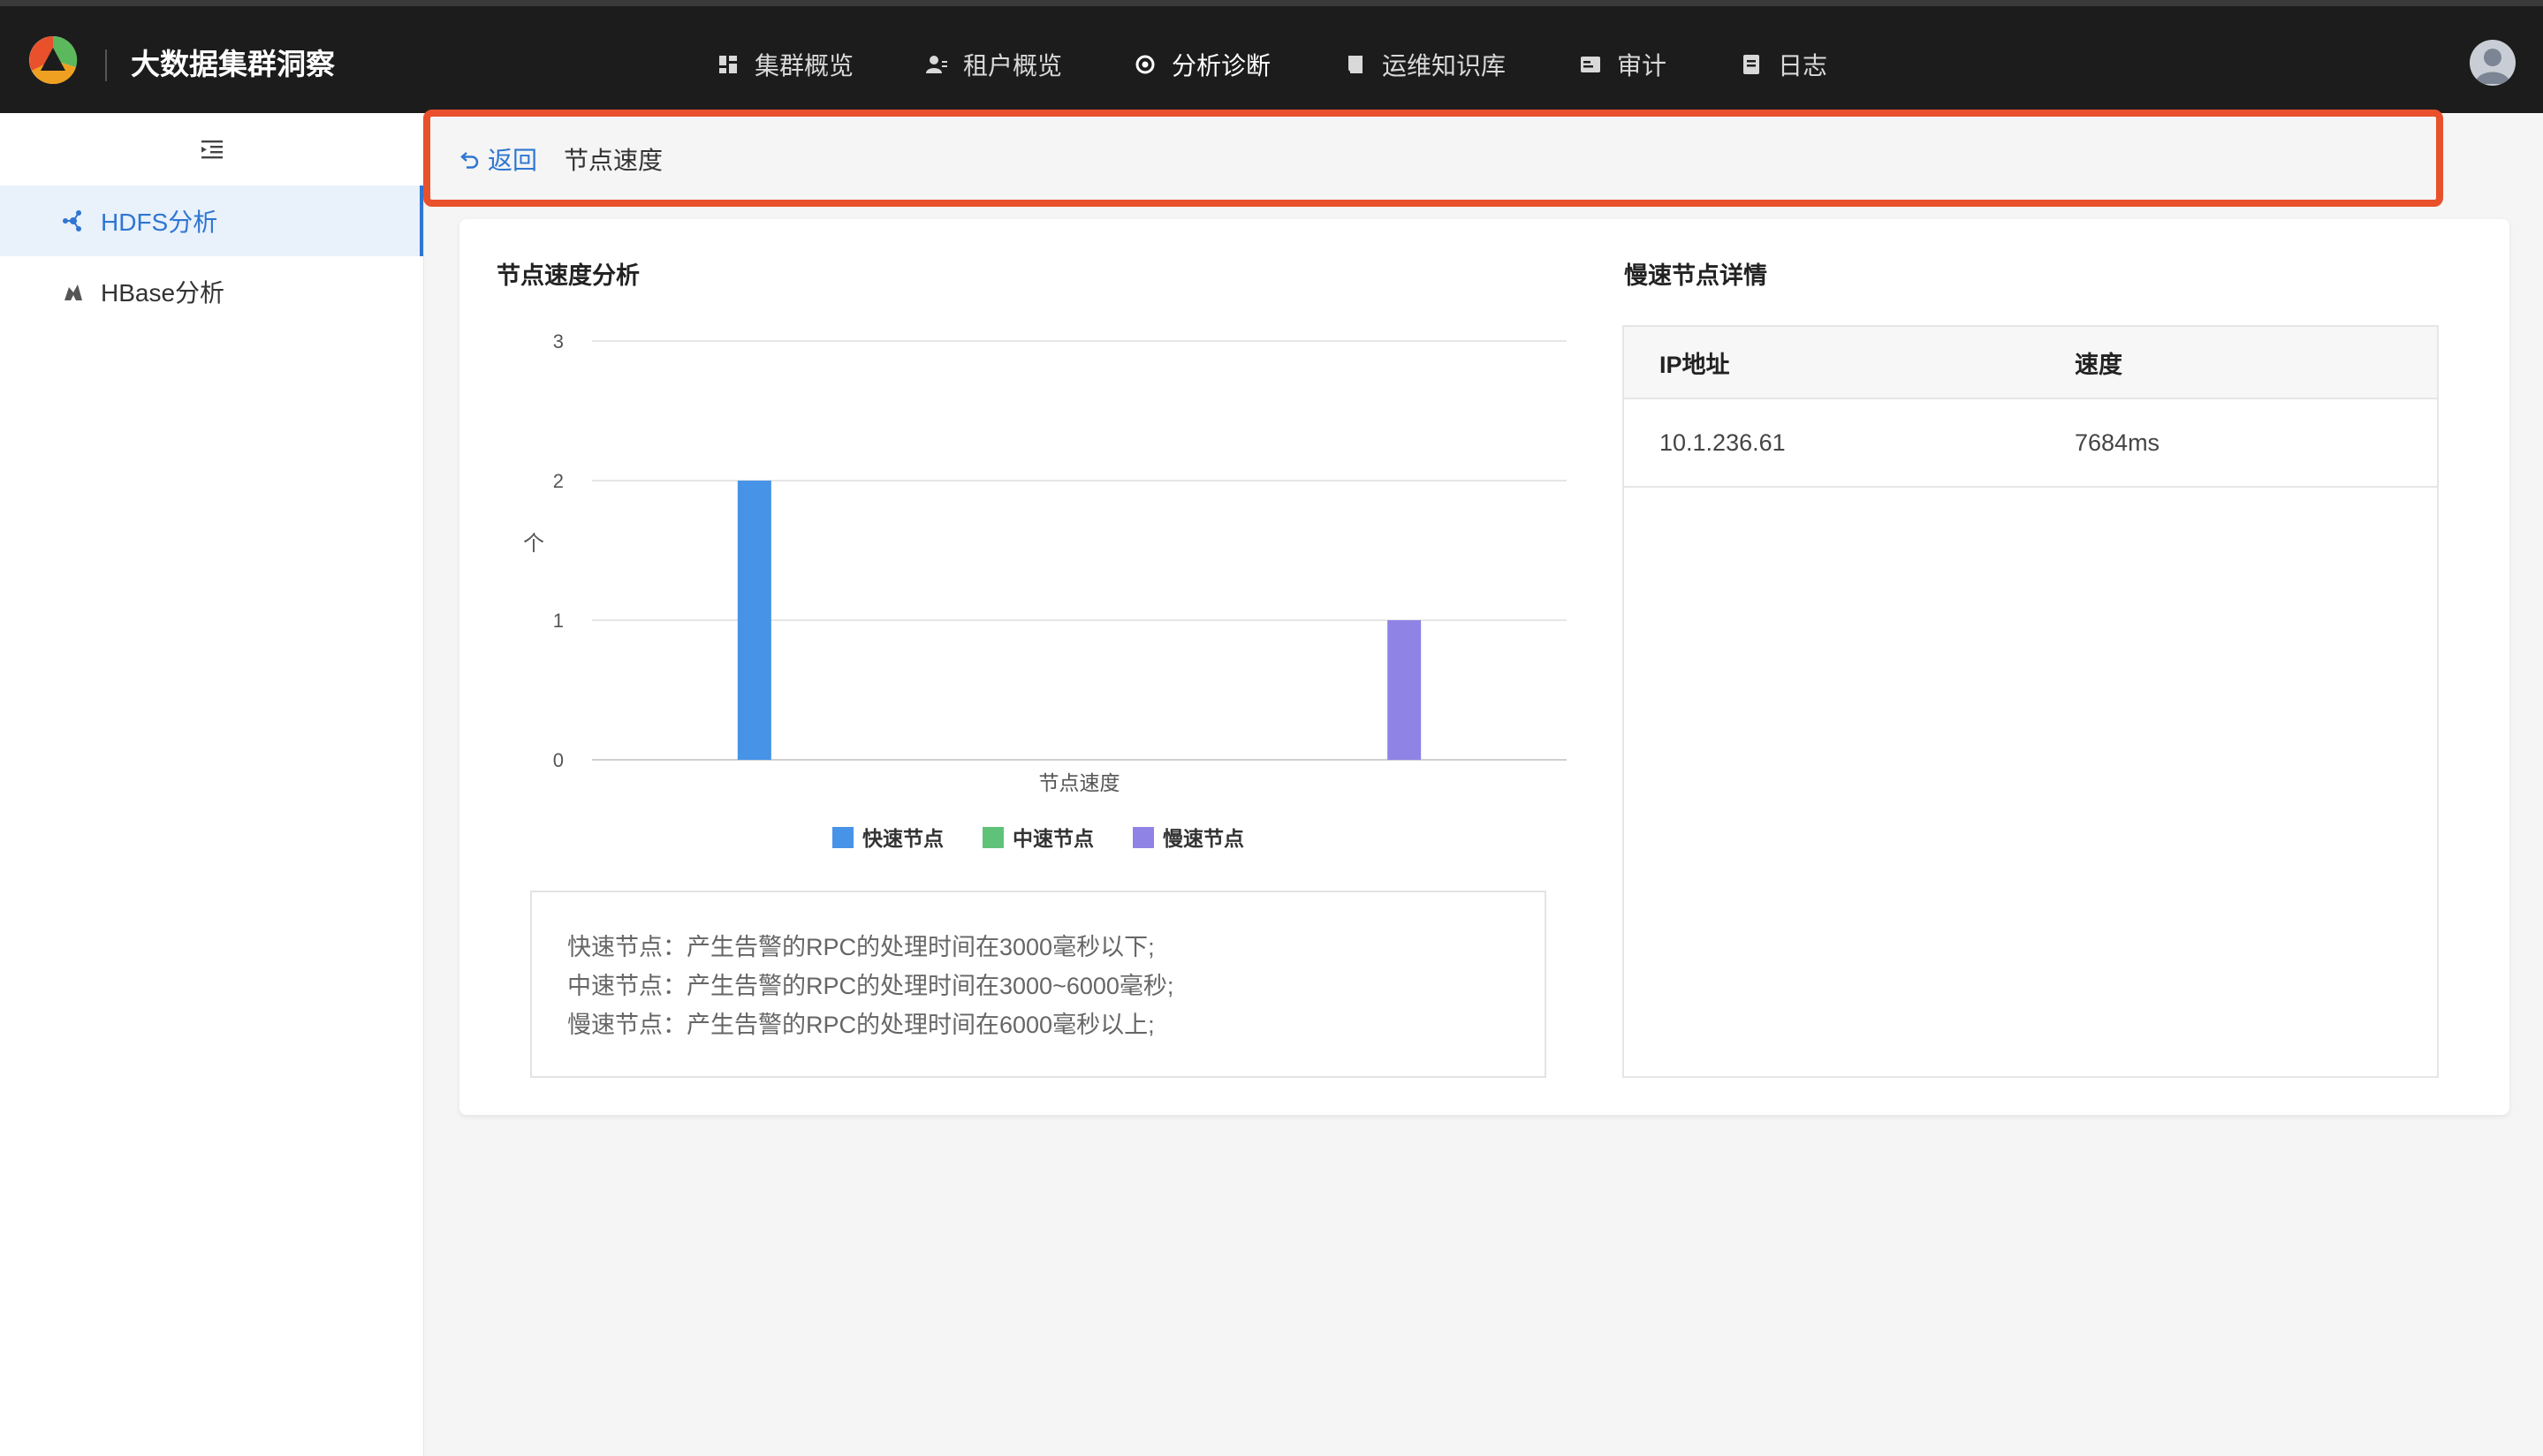 The image size is (2543, 1456). I want to click on top-nav-bar: 大数据集群洞察 集群概览 租户概览 分析诊断 运维知识库 审计 日志, so click(1271, 57).